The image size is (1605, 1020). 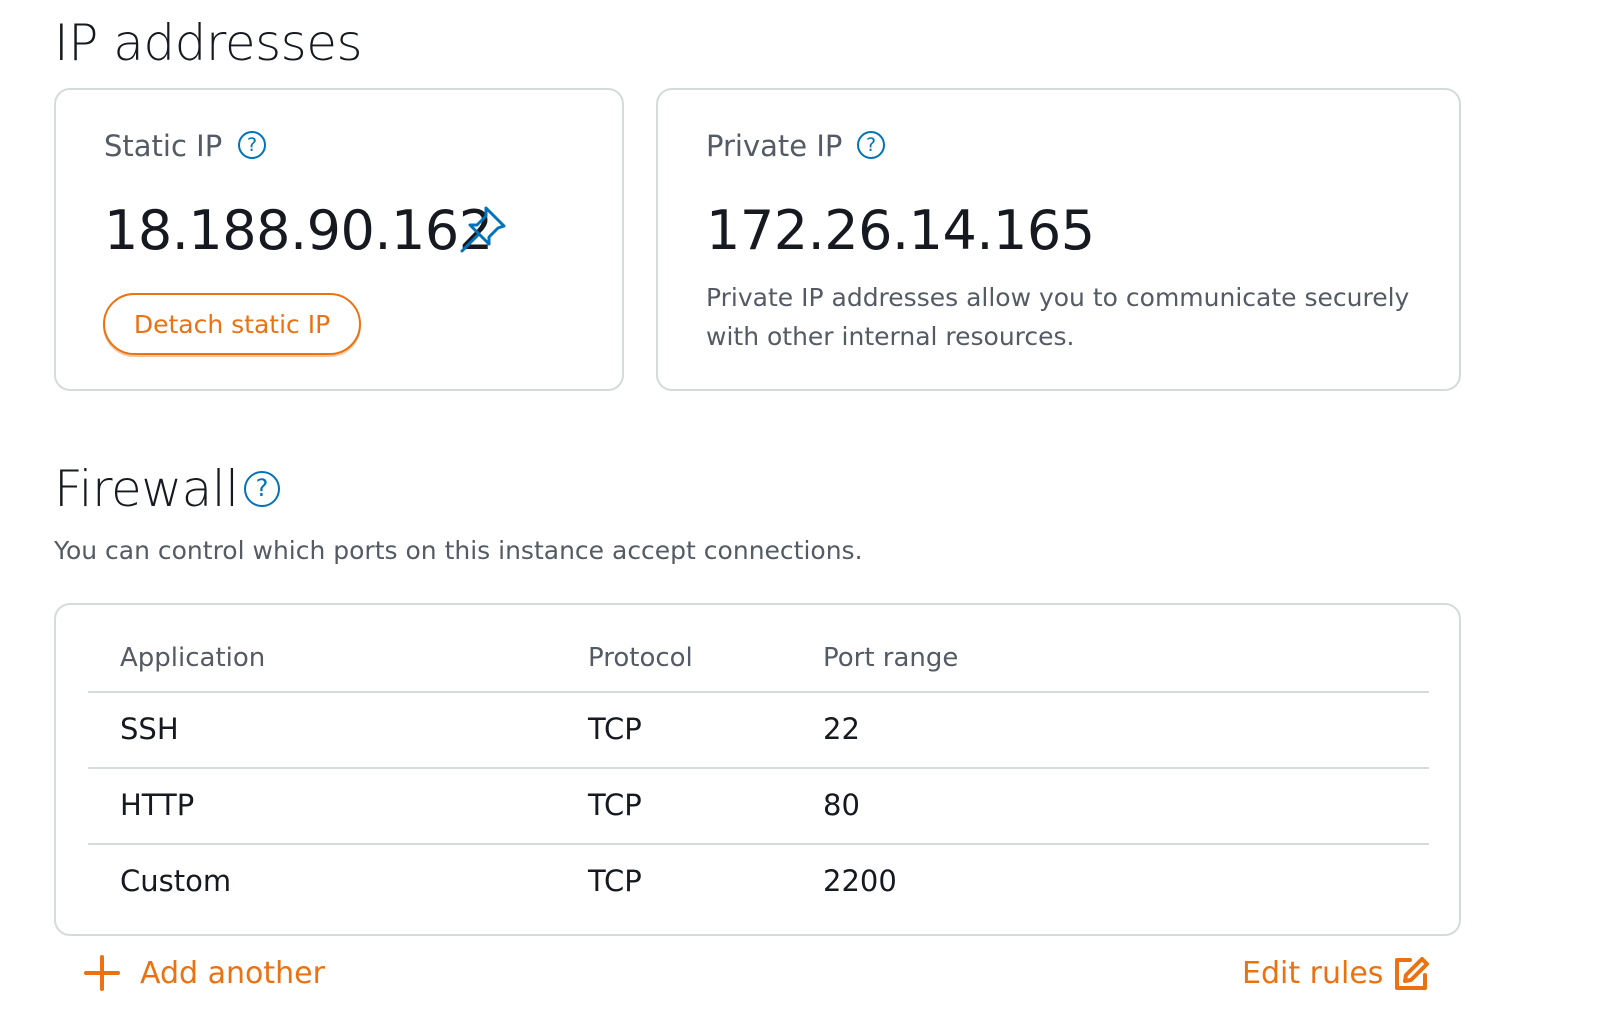 I want to click on edit-rules-label: Edit rules, so click(x=1313, y=973).